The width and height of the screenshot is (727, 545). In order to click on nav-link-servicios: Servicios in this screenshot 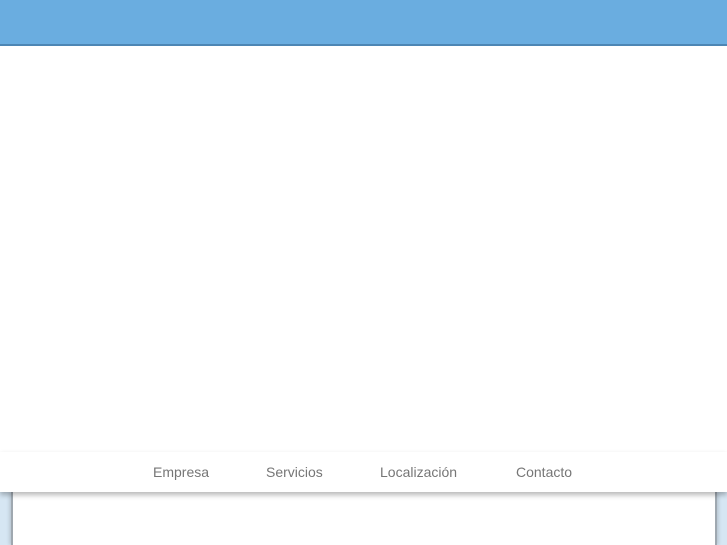, I will do `click(294, 472)`.